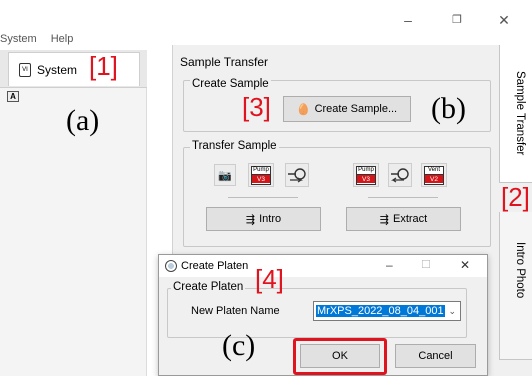  What do you see at coordinates (13, 96) in the screenshot?
I see `small-a-button: A` at bounding box center [13, 96].